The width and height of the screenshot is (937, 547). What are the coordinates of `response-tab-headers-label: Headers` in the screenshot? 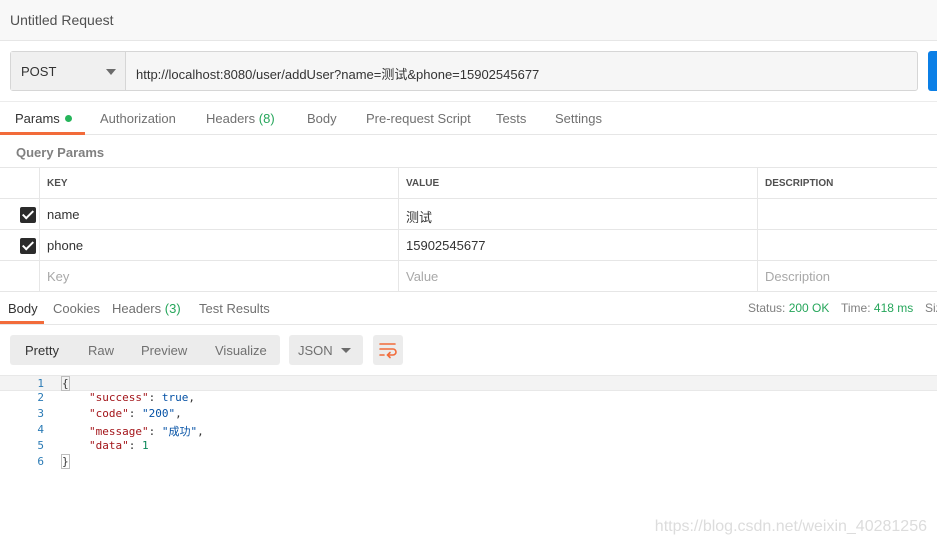 It's located at (137, 308).